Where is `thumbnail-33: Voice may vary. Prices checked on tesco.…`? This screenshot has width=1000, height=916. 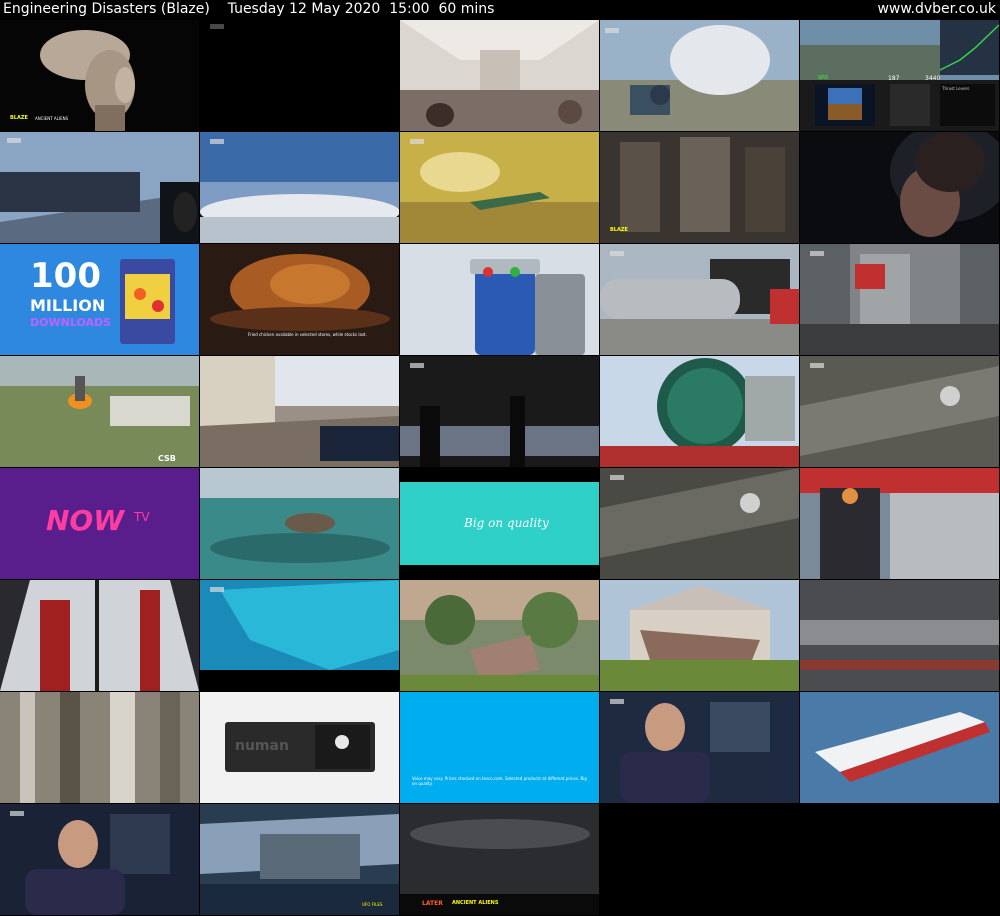 thumbnail-33: Voice may vary. Prices checked on tesco.… is located at coordinates (499, 747).